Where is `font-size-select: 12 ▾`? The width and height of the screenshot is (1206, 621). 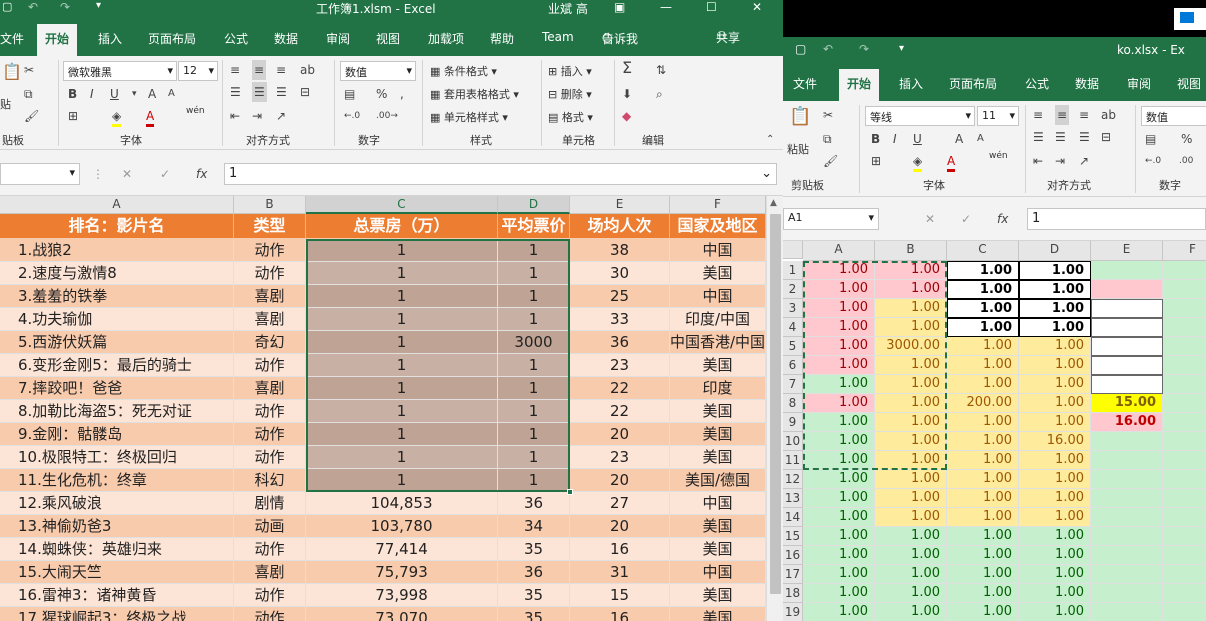 font-size-select: 12 ▾ is located at coordinates (198, 71).